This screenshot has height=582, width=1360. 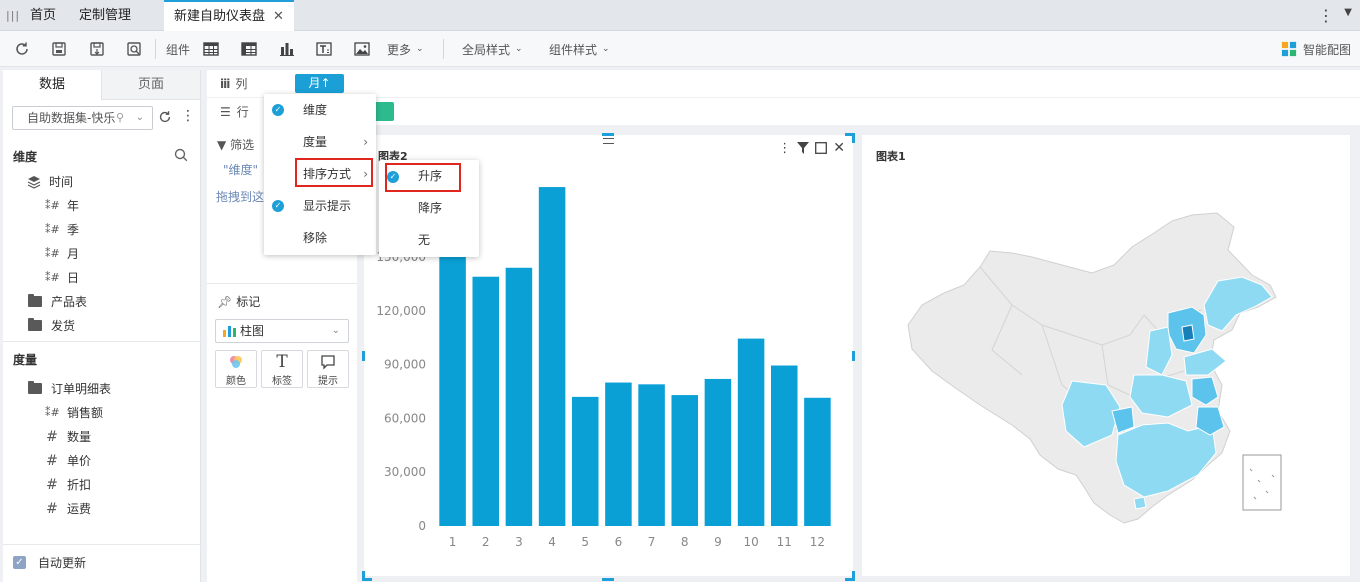 I want to click on grip-icon: |||, so click(x=13, y=15).